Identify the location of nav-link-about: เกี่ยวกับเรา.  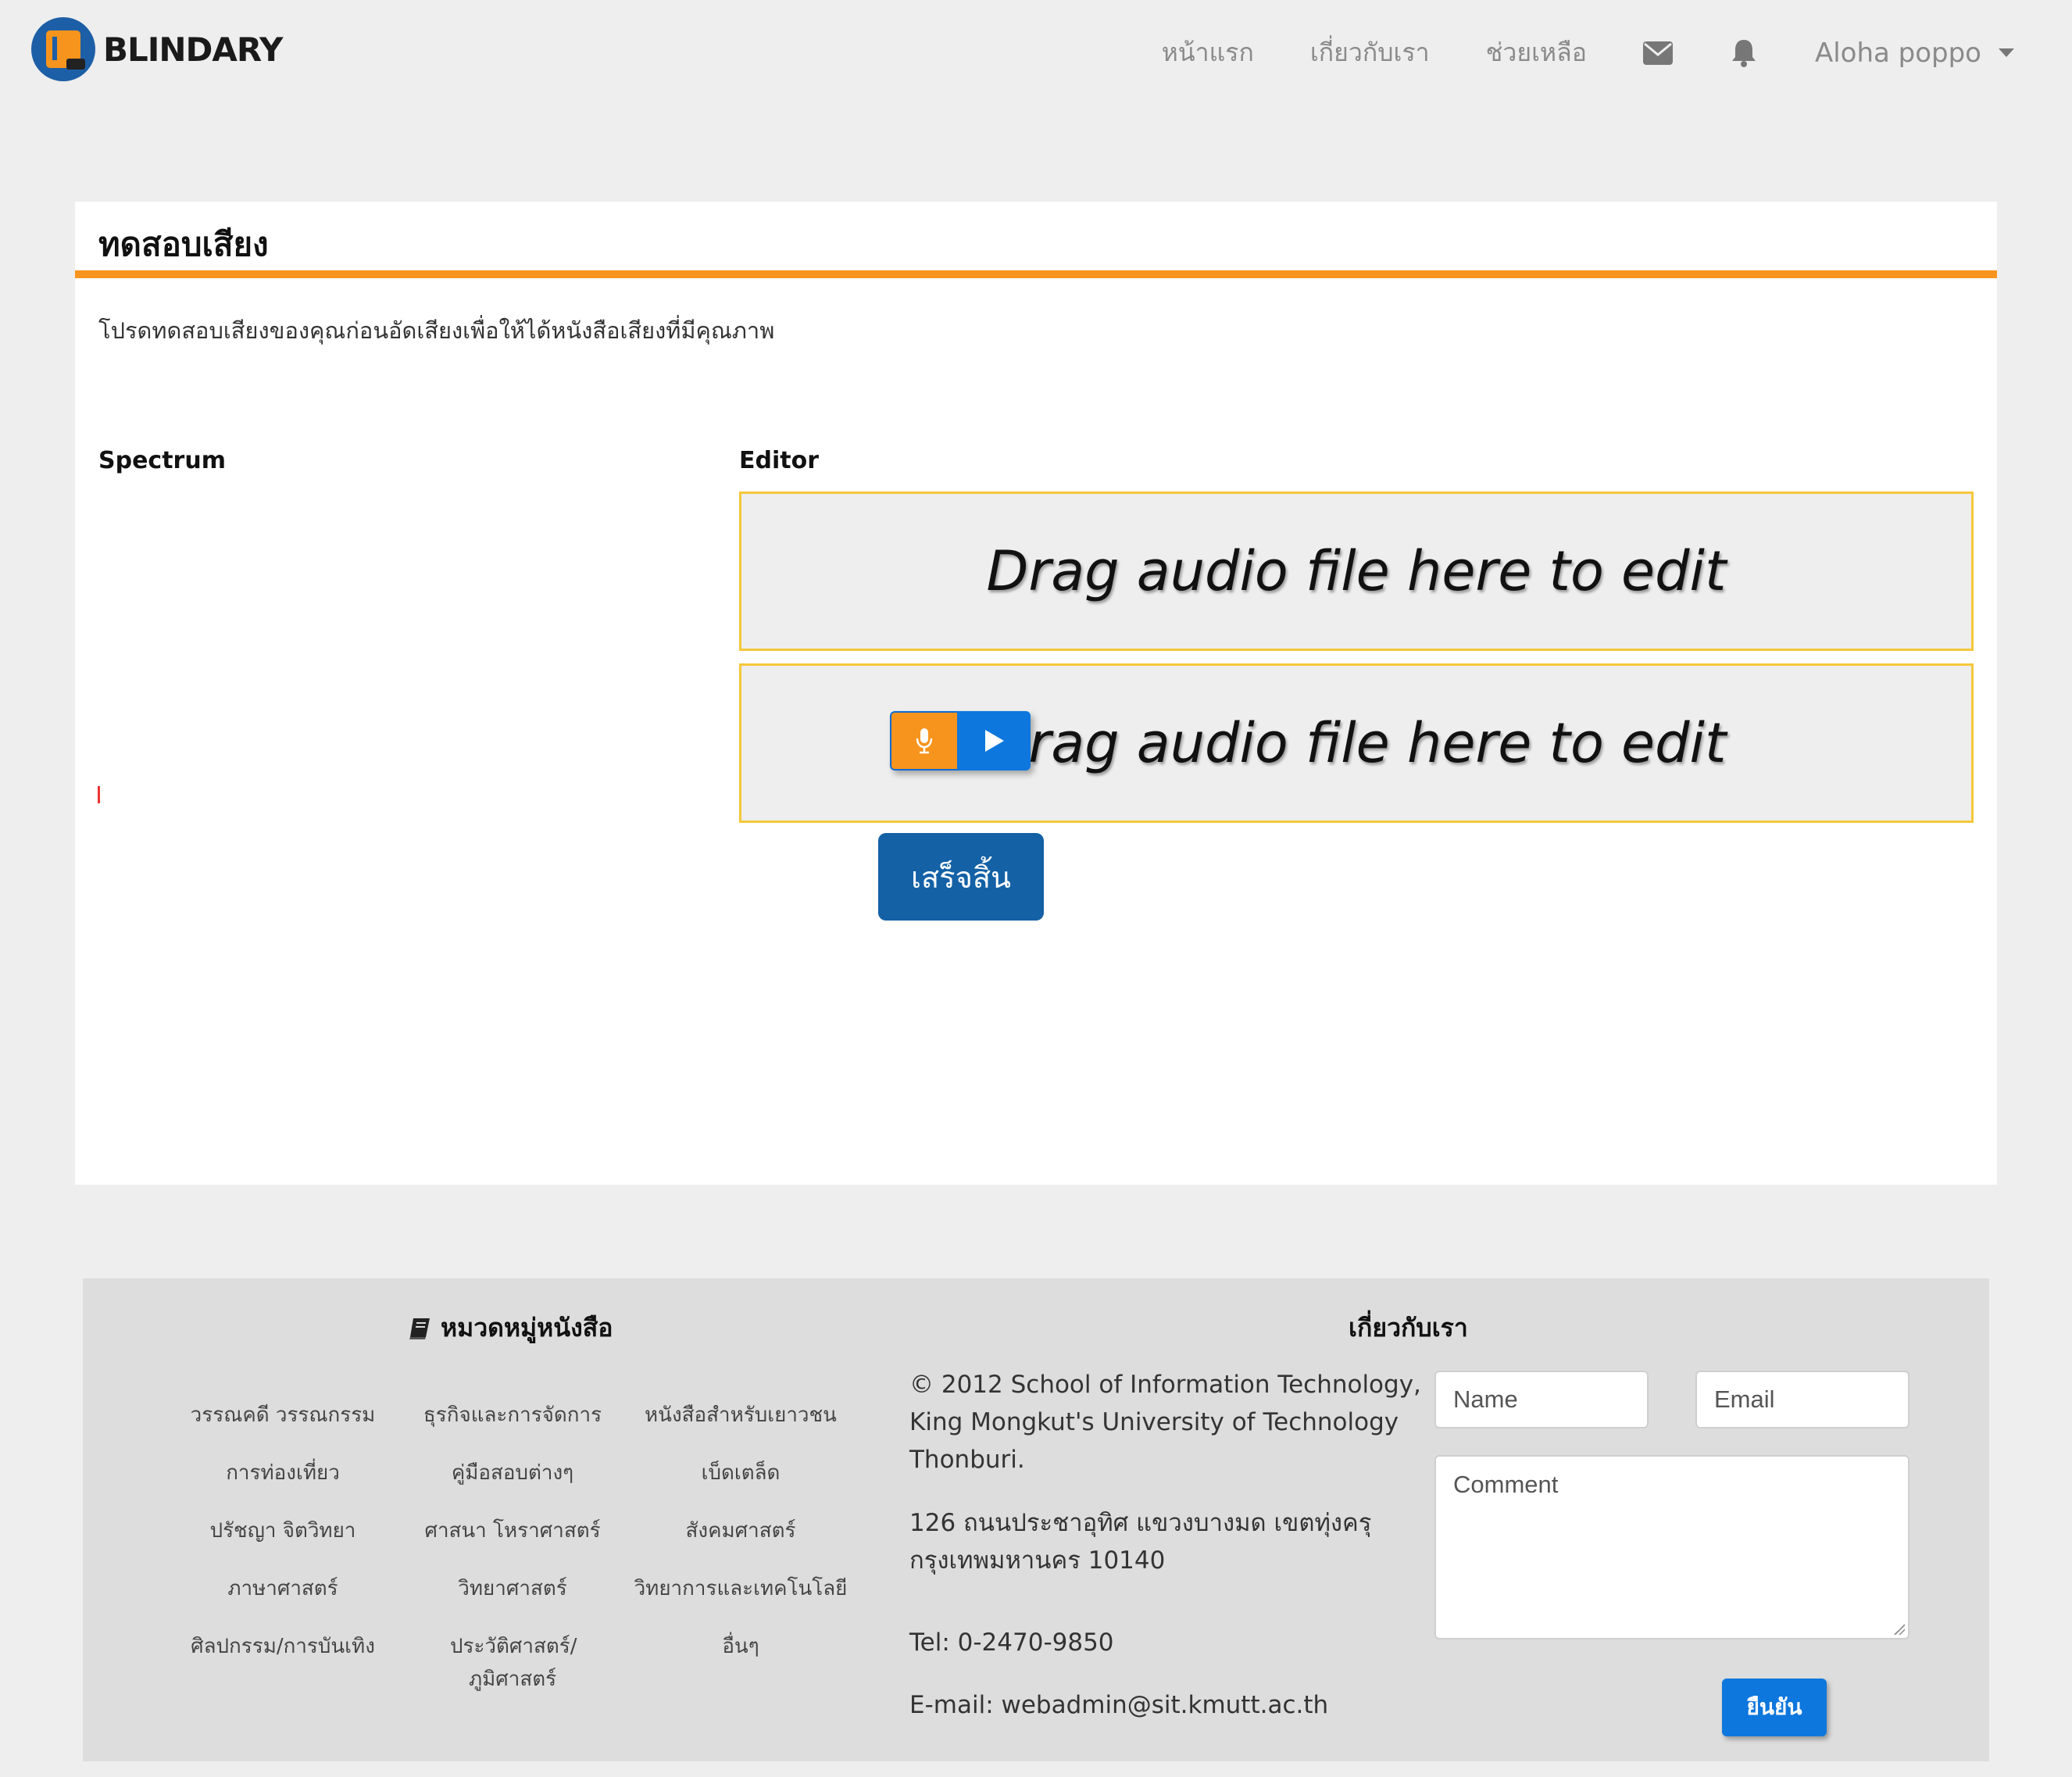
(1370, 53).